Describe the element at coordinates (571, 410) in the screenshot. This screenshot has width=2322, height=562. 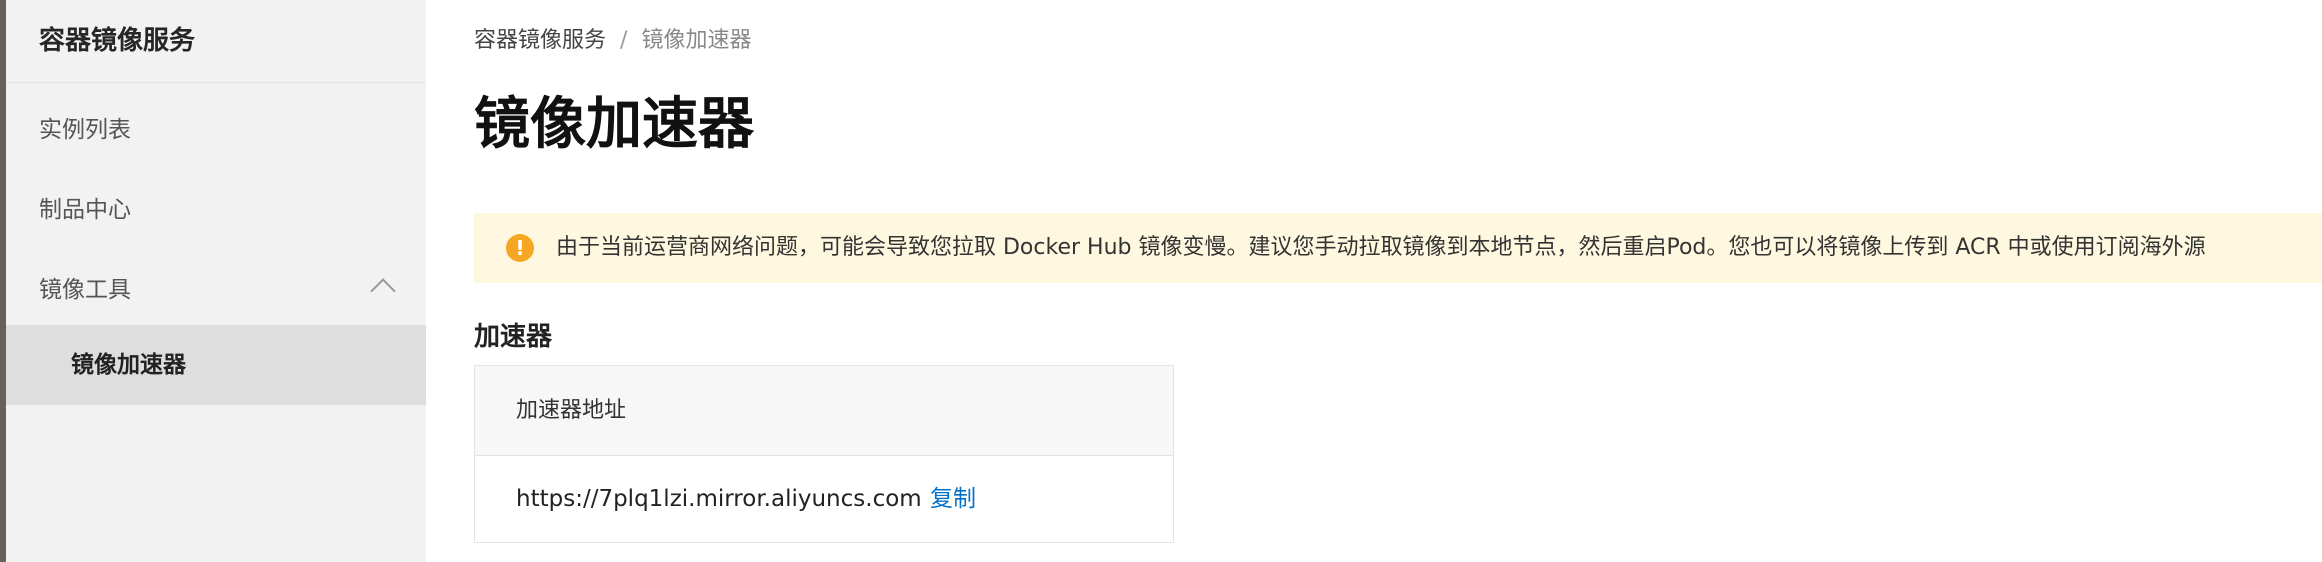
I see `accelerator-address-header: 加速器地址` at that location.